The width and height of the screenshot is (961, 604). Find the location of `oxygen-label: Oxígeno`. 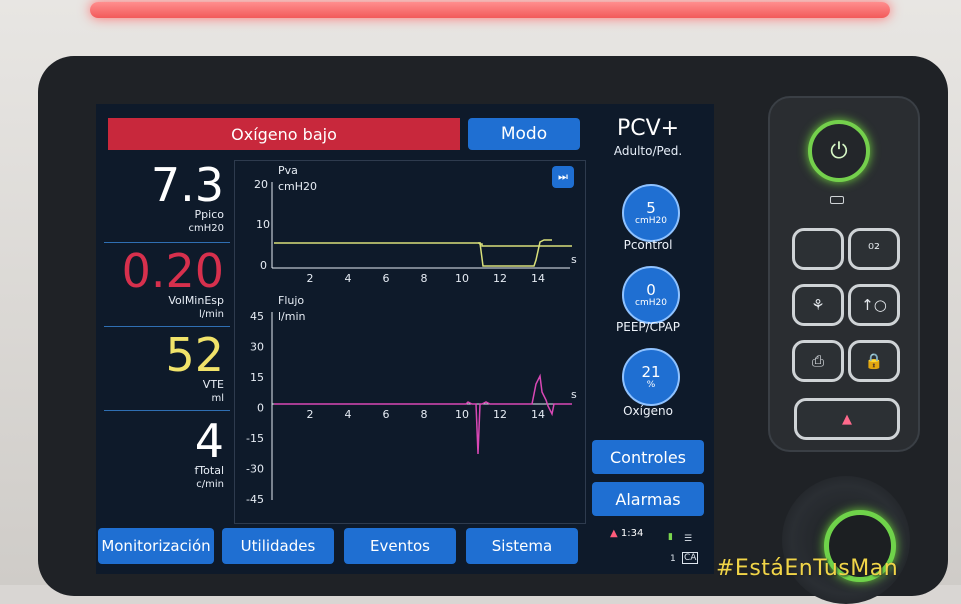

oxygen-label: Oxígeno is located at coordinates (648, 411).